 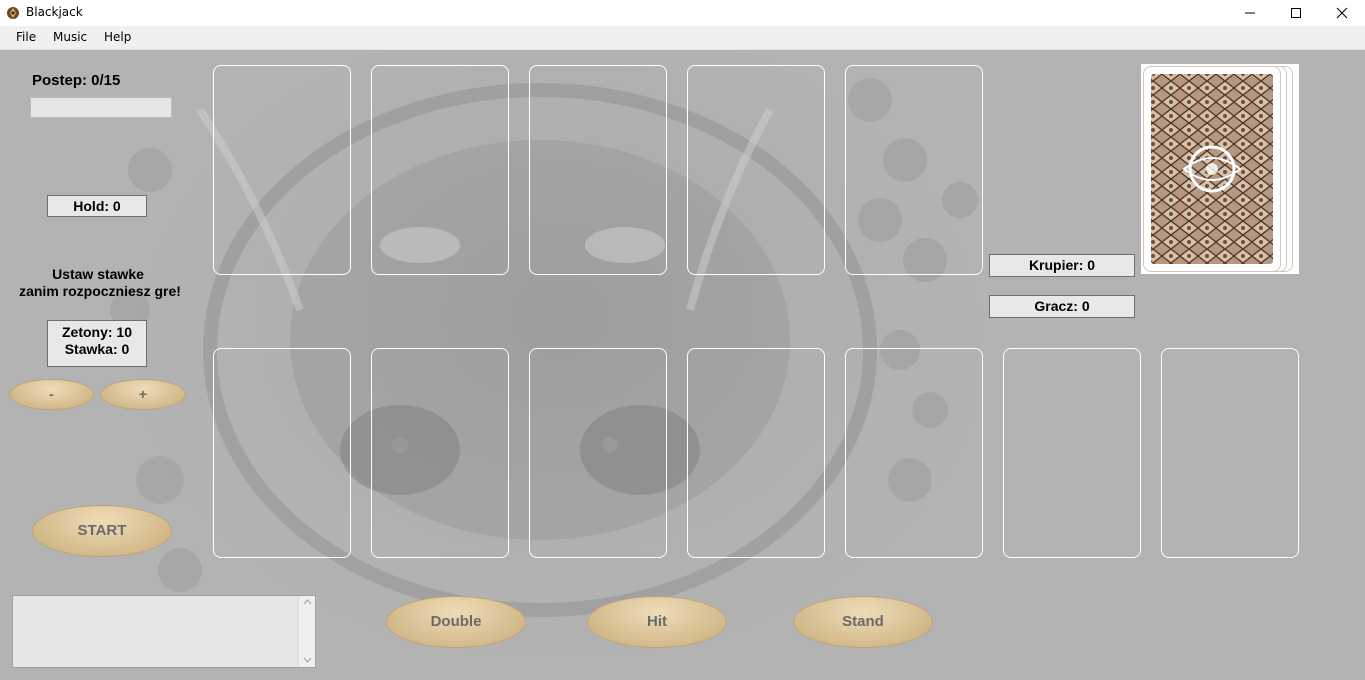 What do you see at coordinates (657, 622) in the screenshot?
I see `hit-button: Hit` at bounding box center [657, 622].